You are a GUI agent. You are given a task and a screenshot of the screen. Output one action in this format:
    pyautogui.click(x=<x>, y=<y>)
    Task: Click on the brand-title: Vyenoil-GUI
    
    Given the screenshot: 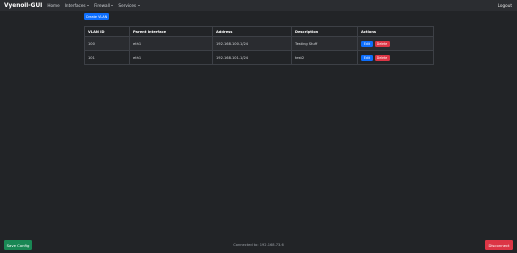 What is the action you would take?
    pyautogui.click(x=23, y=6)
    